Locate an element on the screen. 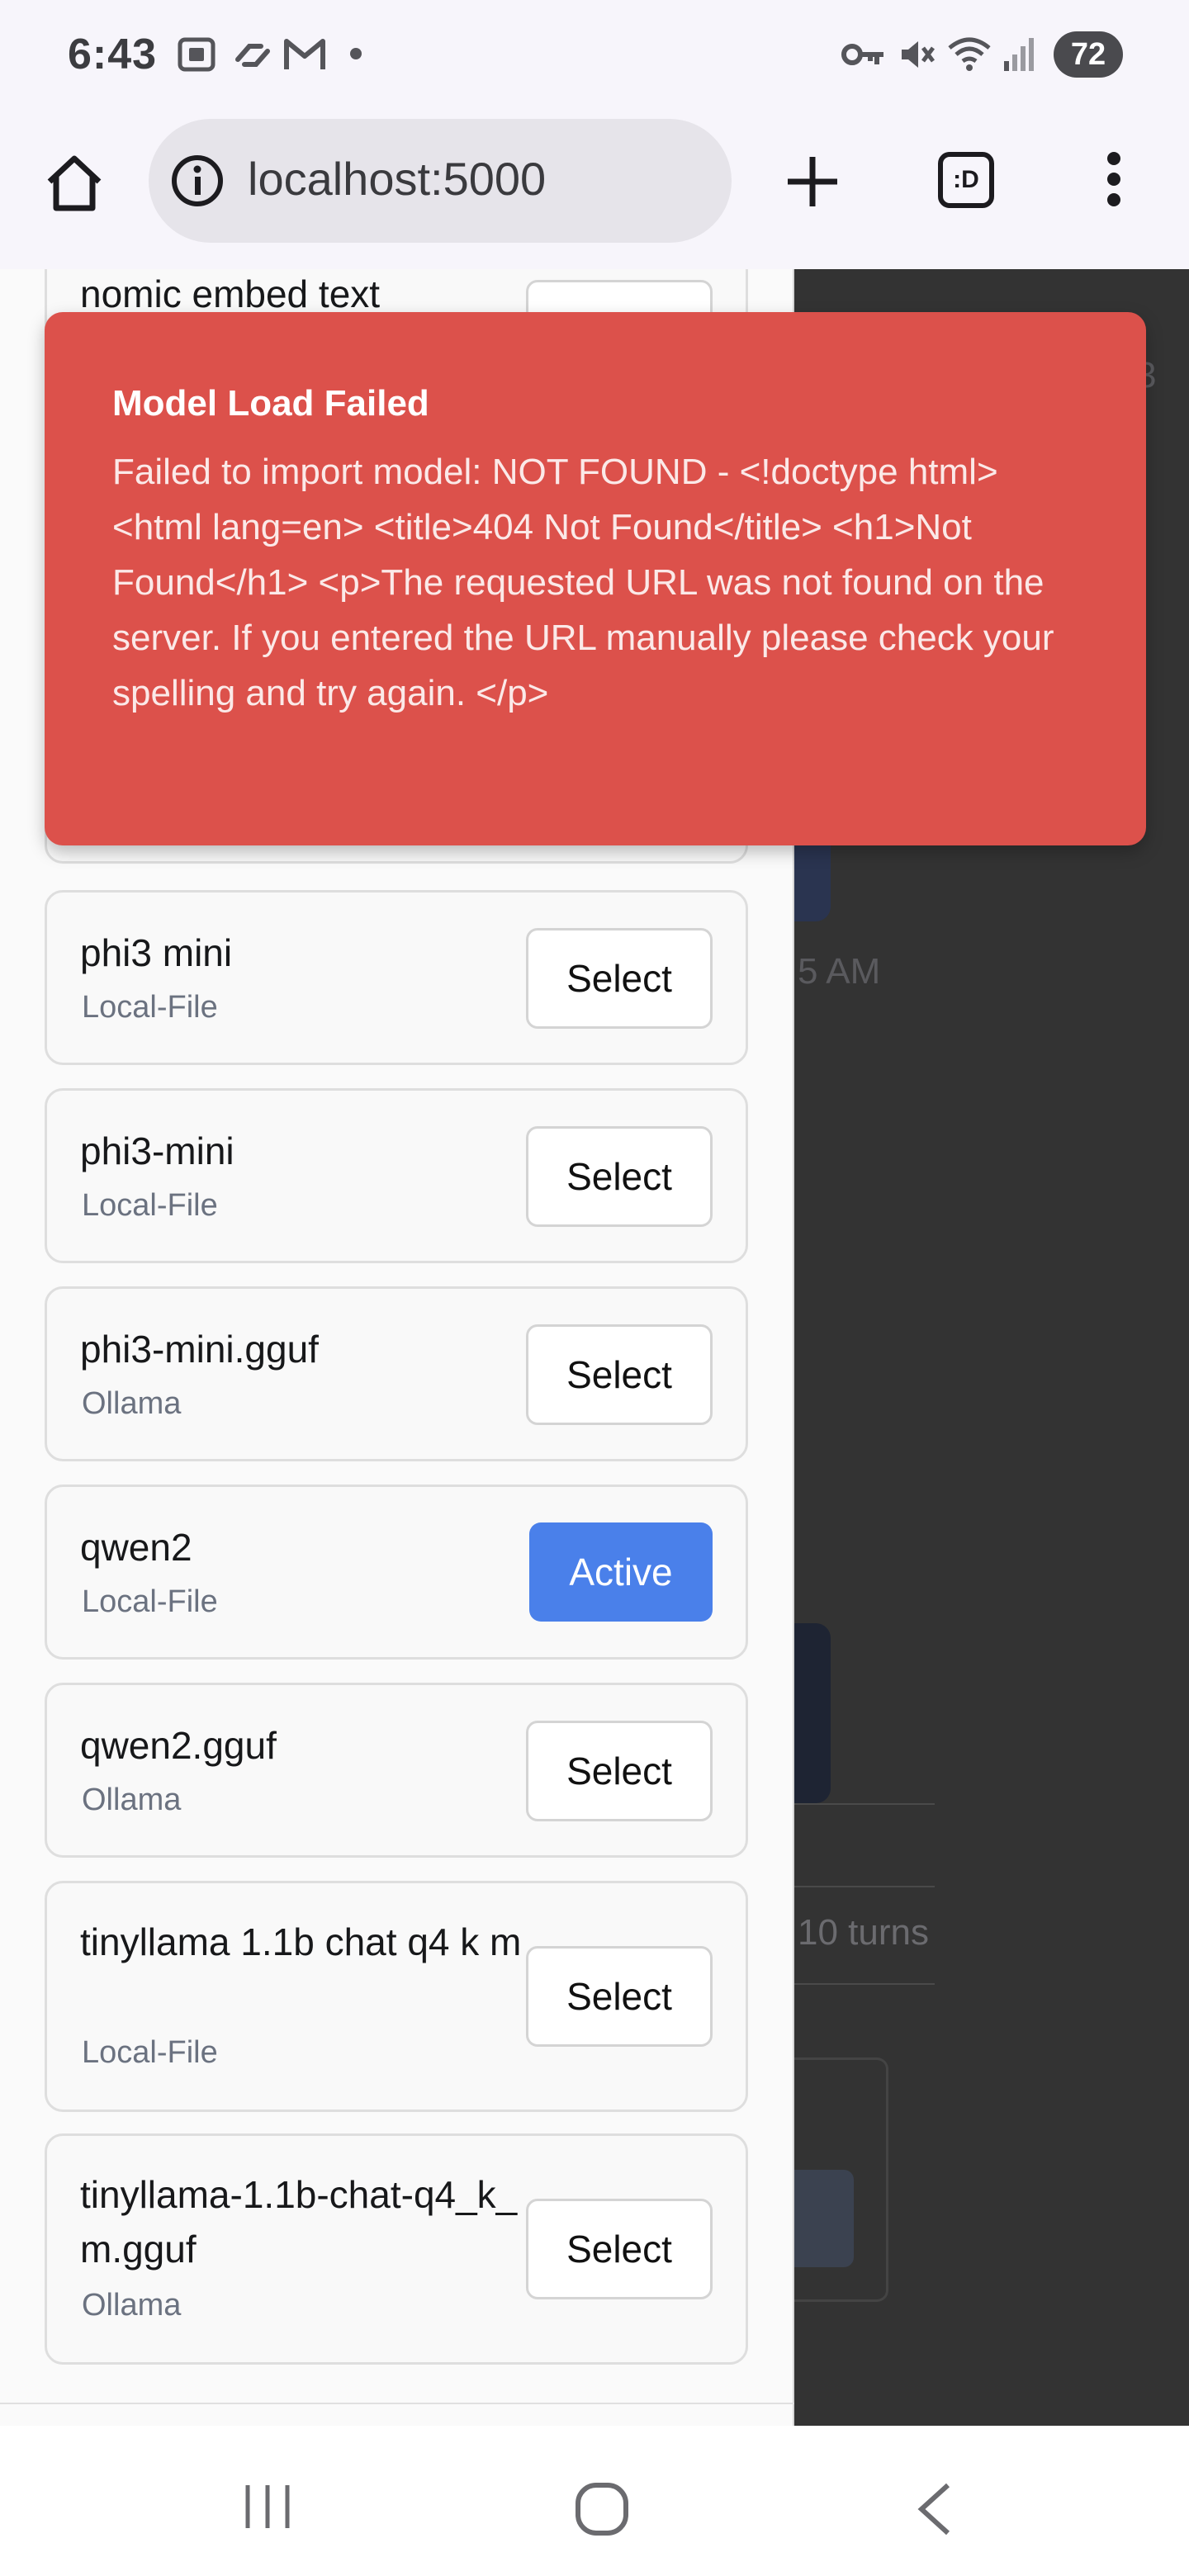  link-icon is located at coordinates (252, 55).